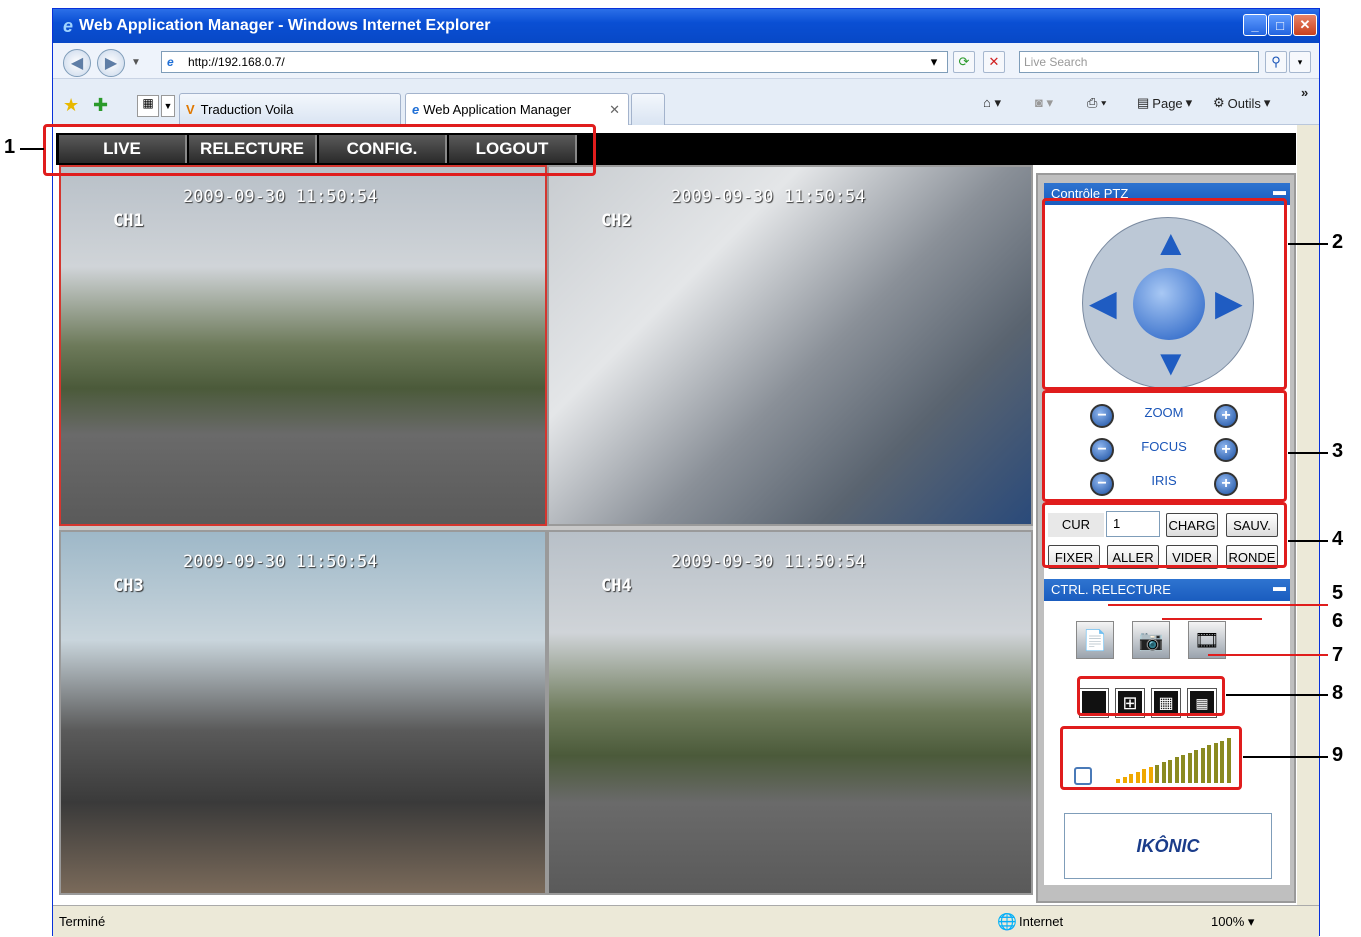 Image resolution: width=1361 pixels, height=937 pixels. What do you see at coordinates (100, 105) in the screenshot?
I see `add-favorite-icon: ✚` at bounding box center [100, 105].